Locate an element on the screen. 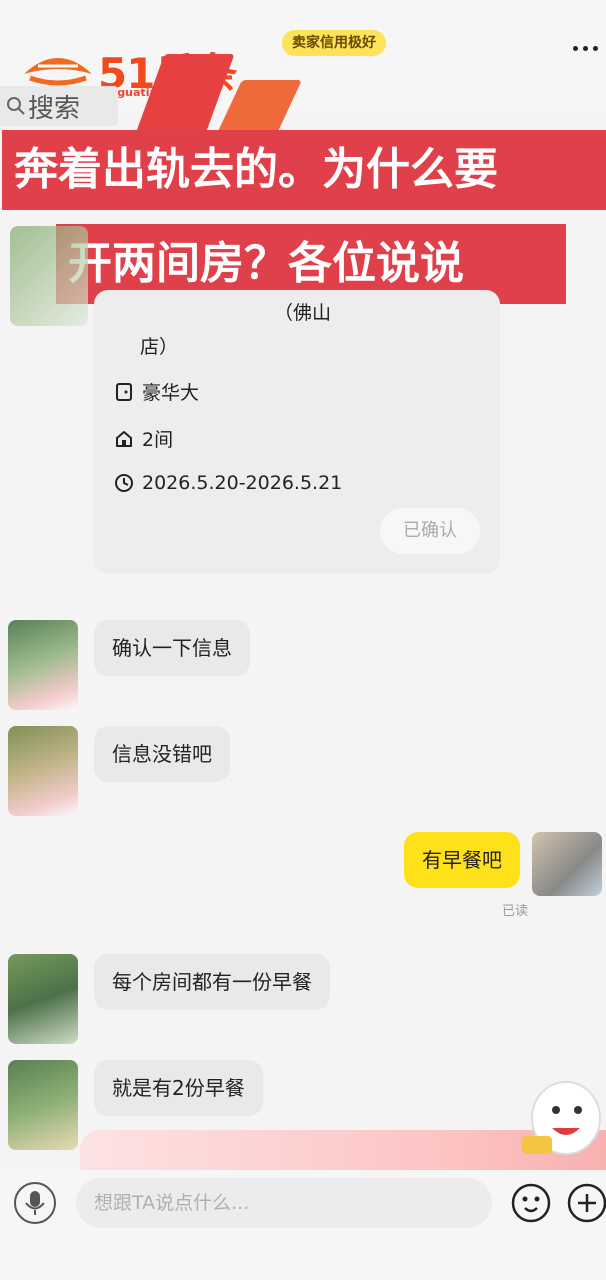  confirmed-button: 已确认 is located at coordinates (430, 531).